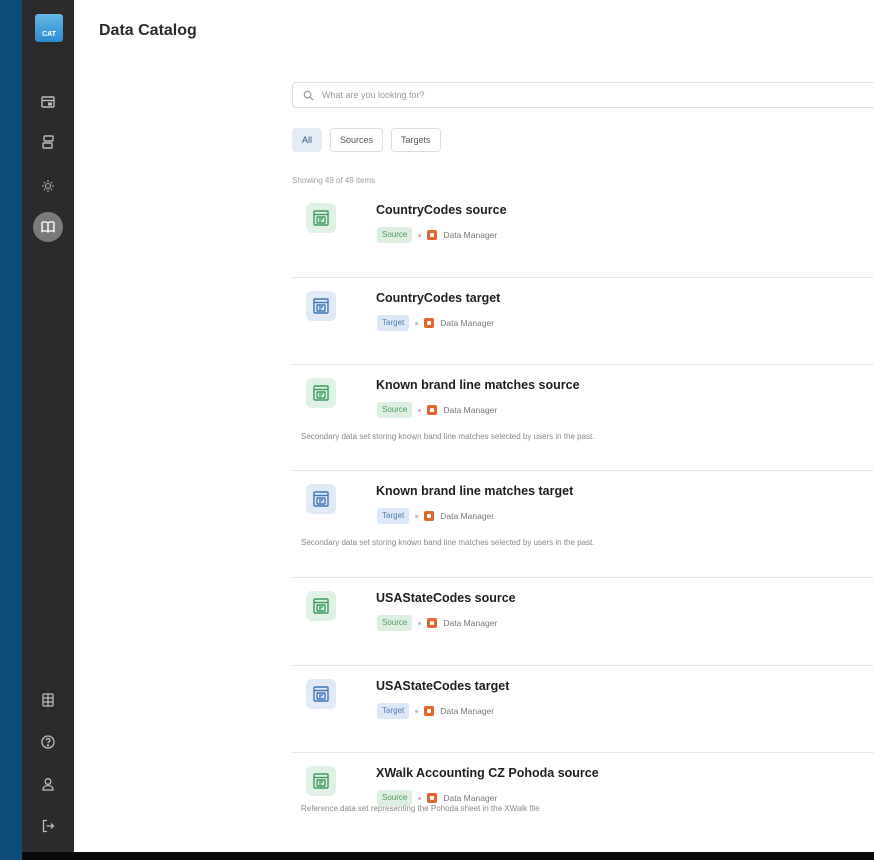 Image resolution: width=874 pixels, height=860 pixels. Describe the element at coordinates (416, 140) in the screenshot. I see `filter-targets-button: Targets` at that location.